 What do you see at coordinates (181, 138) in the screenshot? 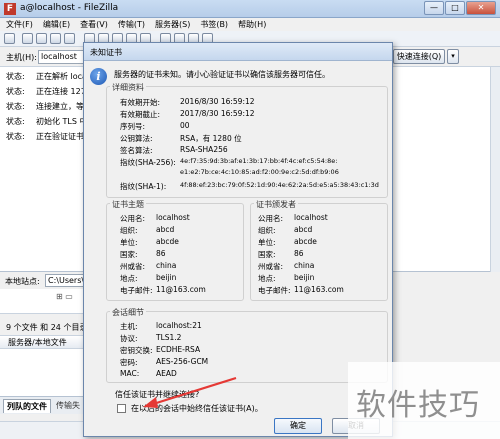
I see `detail-row: 公钥算法: RSA，有 1280 位` at bounding box center [181, 138].